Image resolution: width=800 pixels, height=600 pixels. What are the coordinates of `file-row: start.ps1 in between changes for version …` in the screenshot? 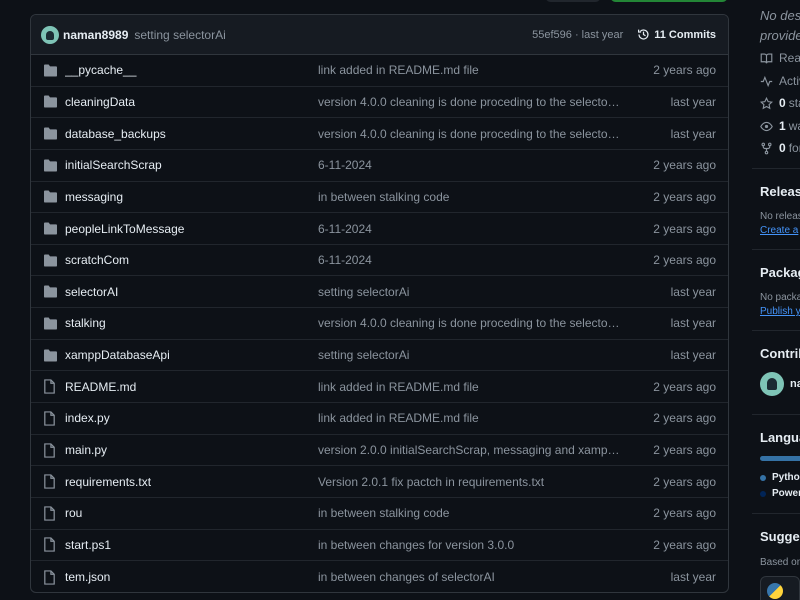 It's located at (379, 546).